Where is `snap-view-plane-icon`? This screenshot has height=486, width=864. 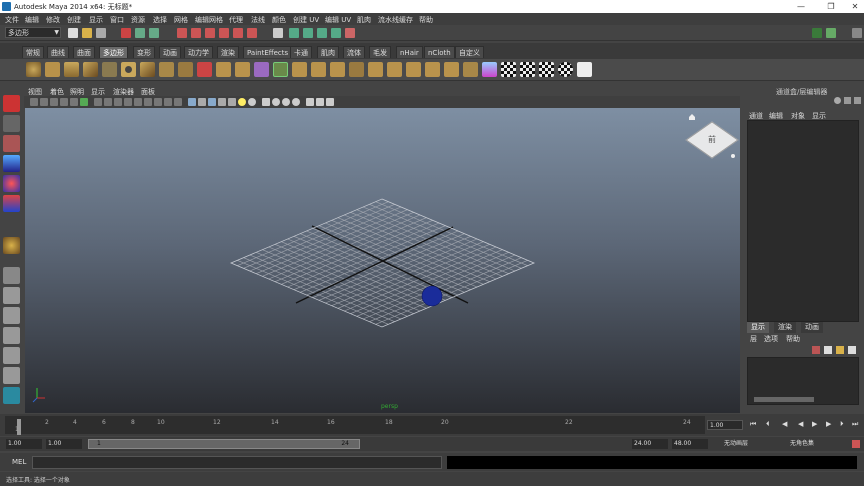 snap-view-plane-icon is located at coordinates (336, 33).